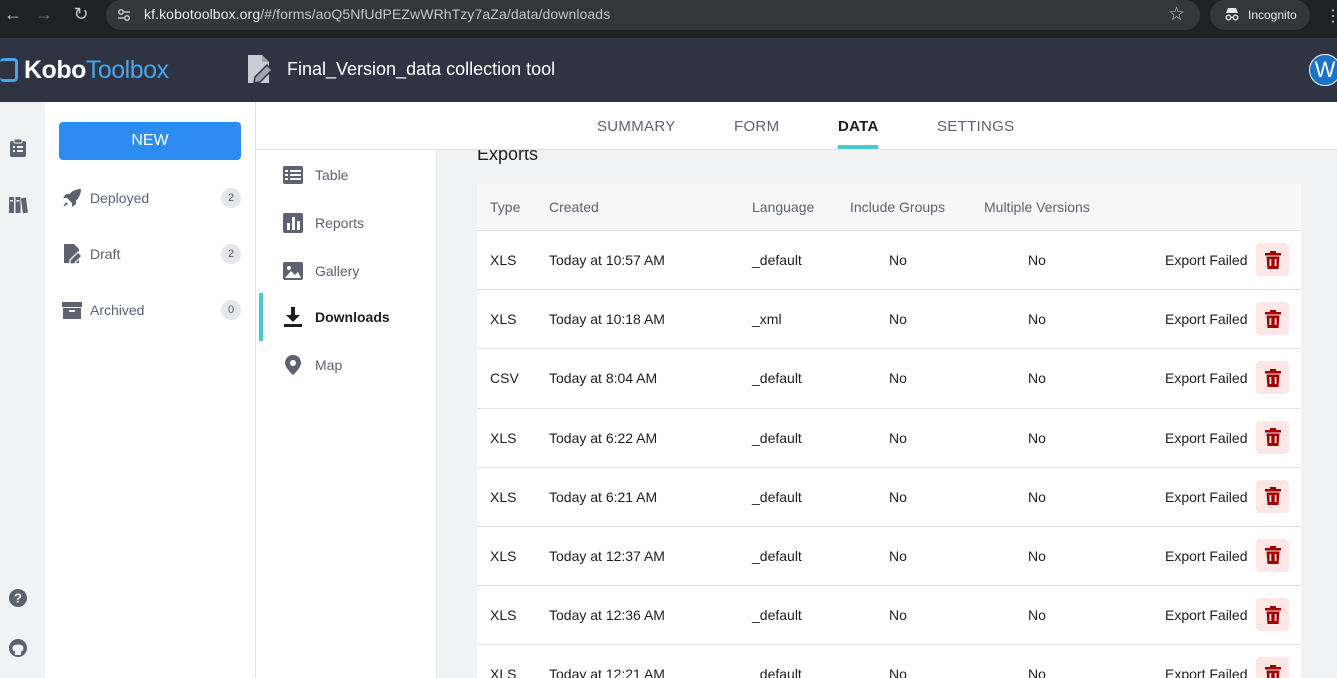  What do you see at coordinates (603, 378) in the screenshot?
I see `export-created: Today at 8:04 AM` at bounding box center [603, 378].